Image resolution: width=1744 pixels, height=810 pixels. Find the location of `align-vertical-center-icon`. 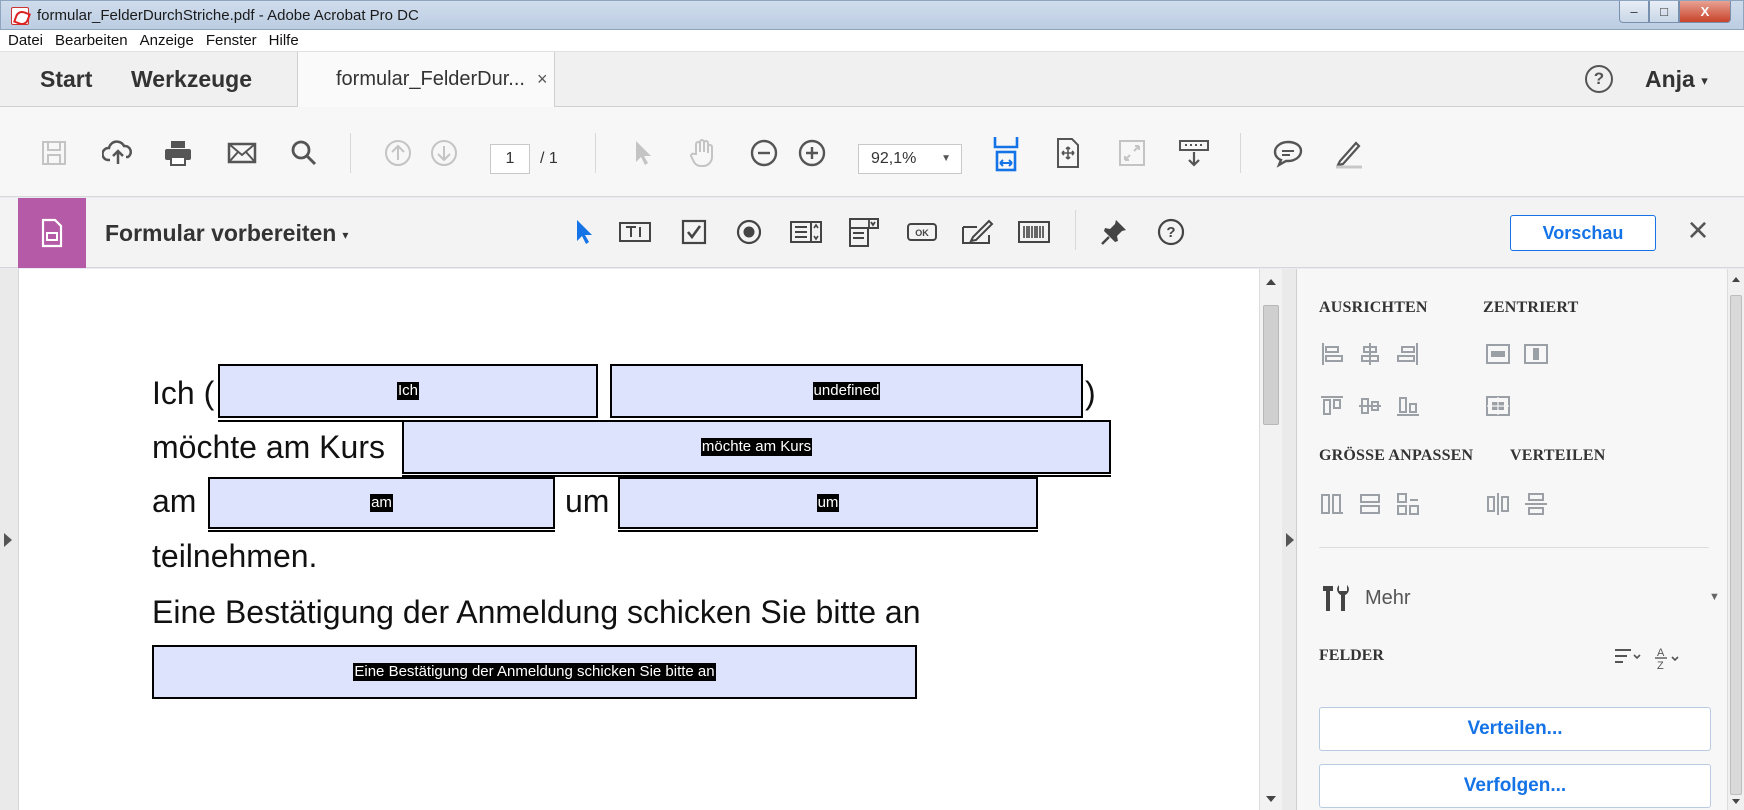

align-vertical-center-icon is located at coordinates (1370, 406).